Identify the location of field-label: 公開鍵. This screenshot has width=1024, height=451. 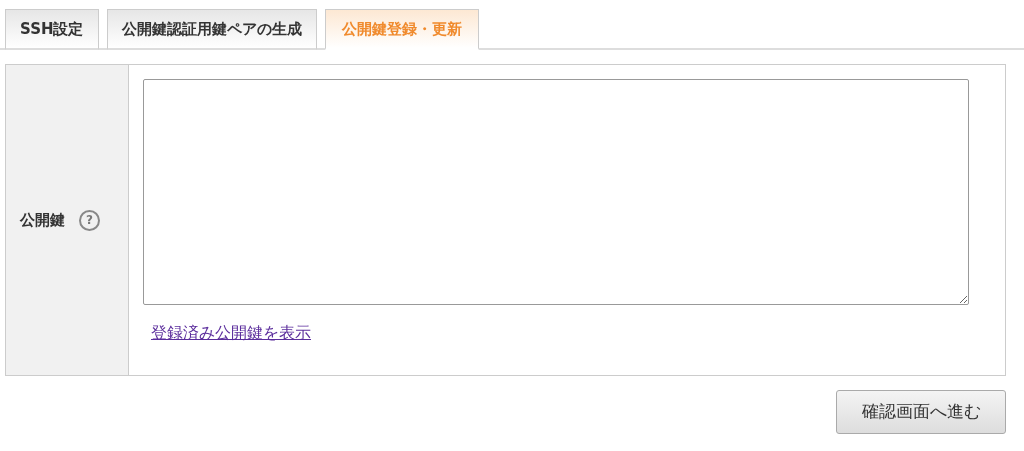
(42, 220).